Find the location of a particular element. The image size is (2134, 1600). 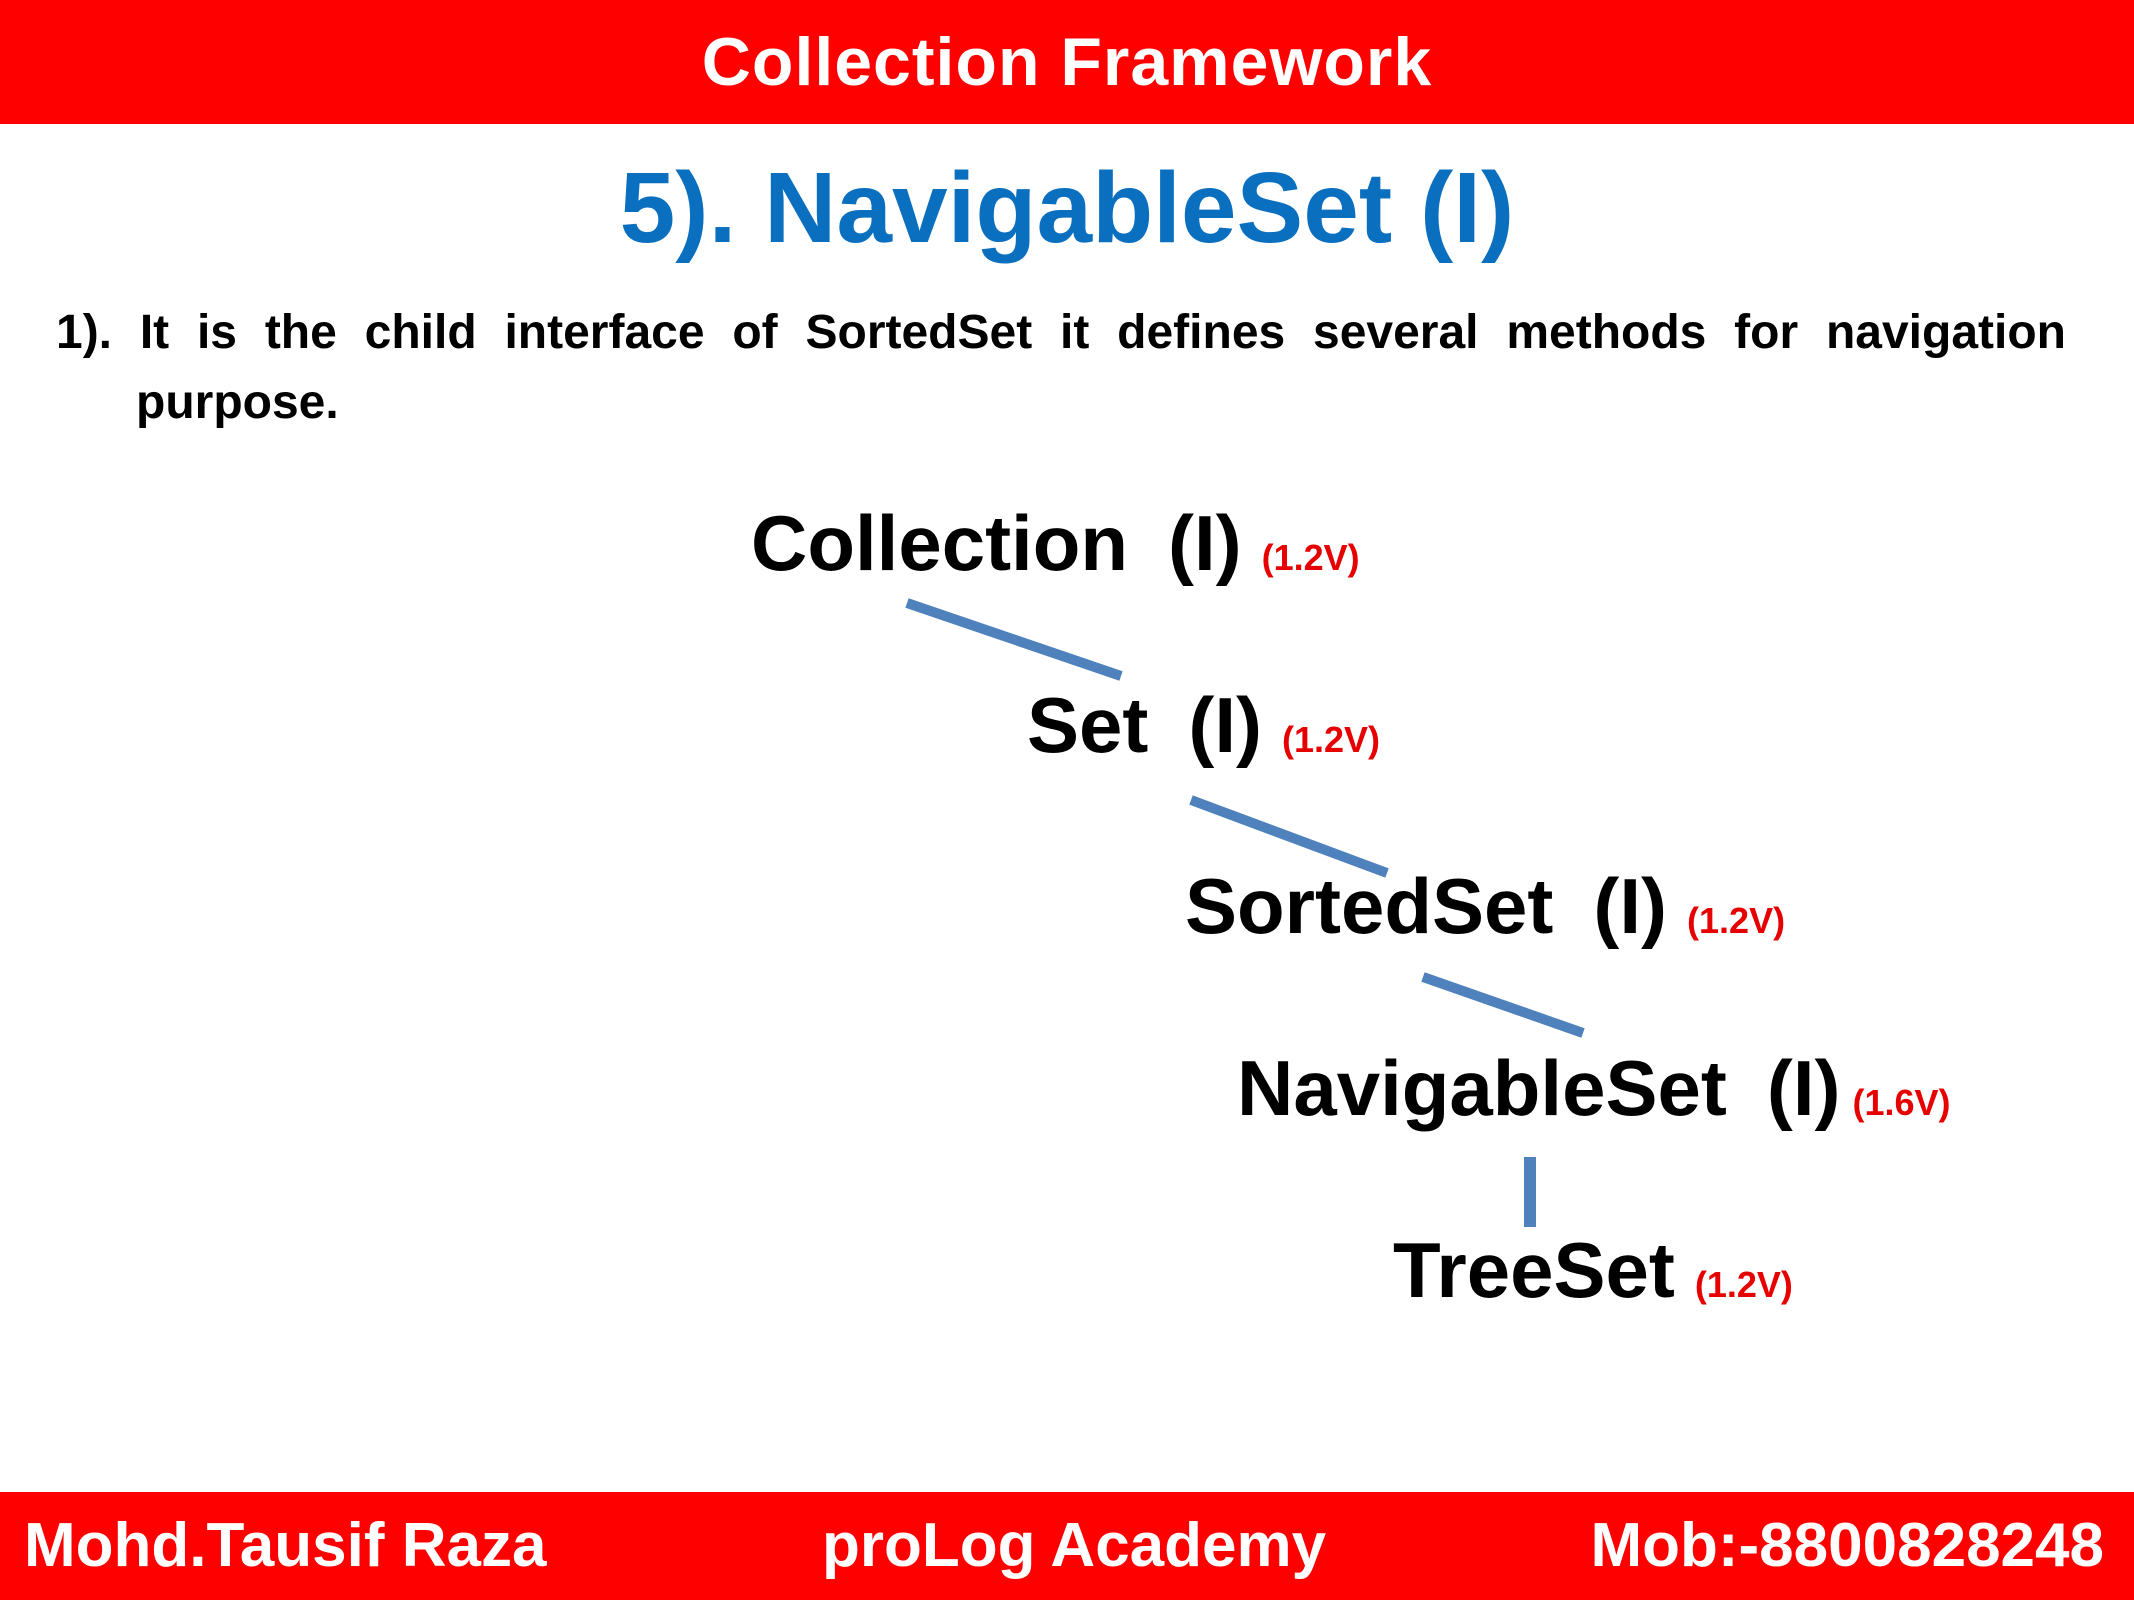

node-name: Set is located at coordinates (1088, 725).